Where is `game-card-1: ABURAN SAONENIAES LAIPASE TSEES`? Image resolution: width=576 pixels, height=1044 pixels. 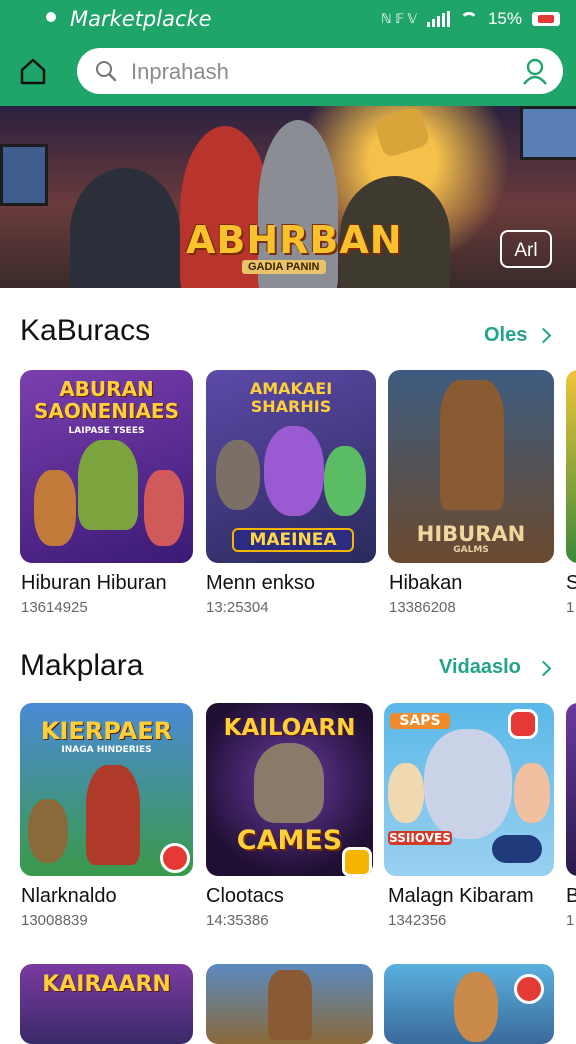
game-card-1: ABURAN SAONENIAES LAIPASE TSEES is located at coordinates (106, 466).